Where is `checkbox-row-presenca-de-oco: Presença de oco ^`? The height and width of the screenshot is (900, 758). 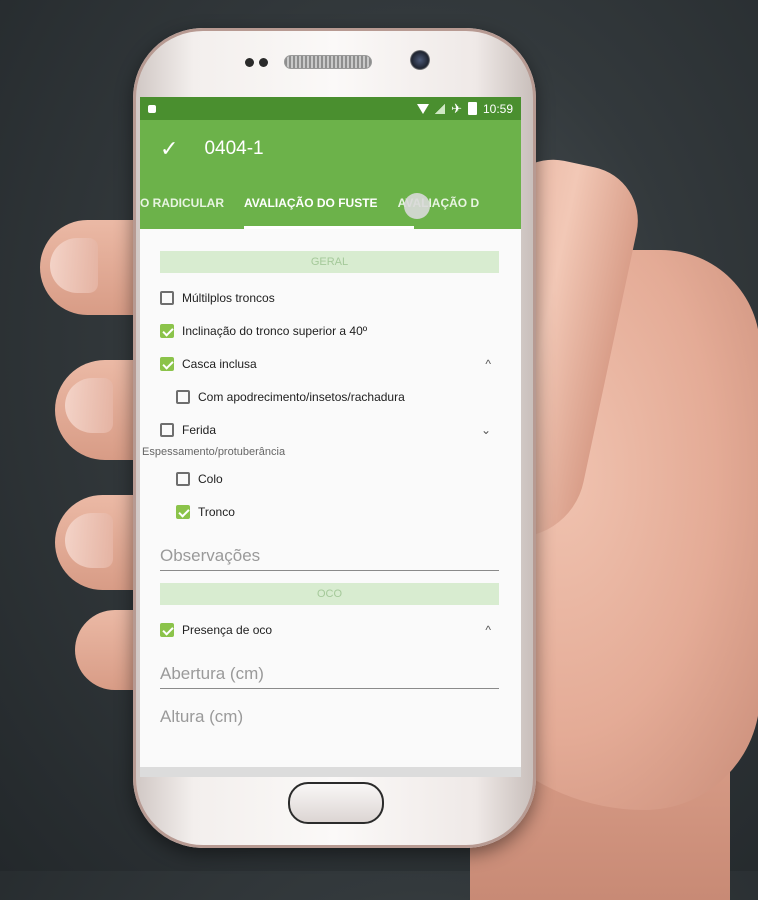 checkbox-row-presenca-de-oco: Presença de oco ^ is located at coordinates (329, 629).